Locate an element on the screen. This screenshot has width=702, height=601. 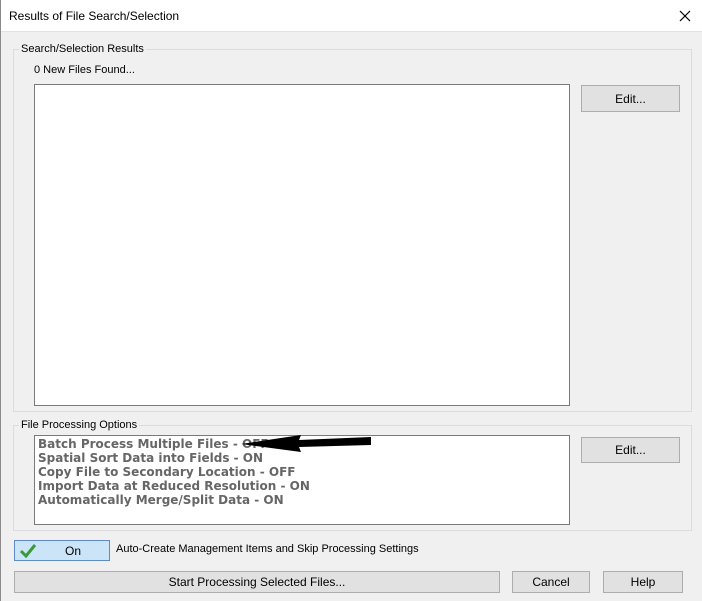
toggle-label: On is located at coordinates (73, 551).